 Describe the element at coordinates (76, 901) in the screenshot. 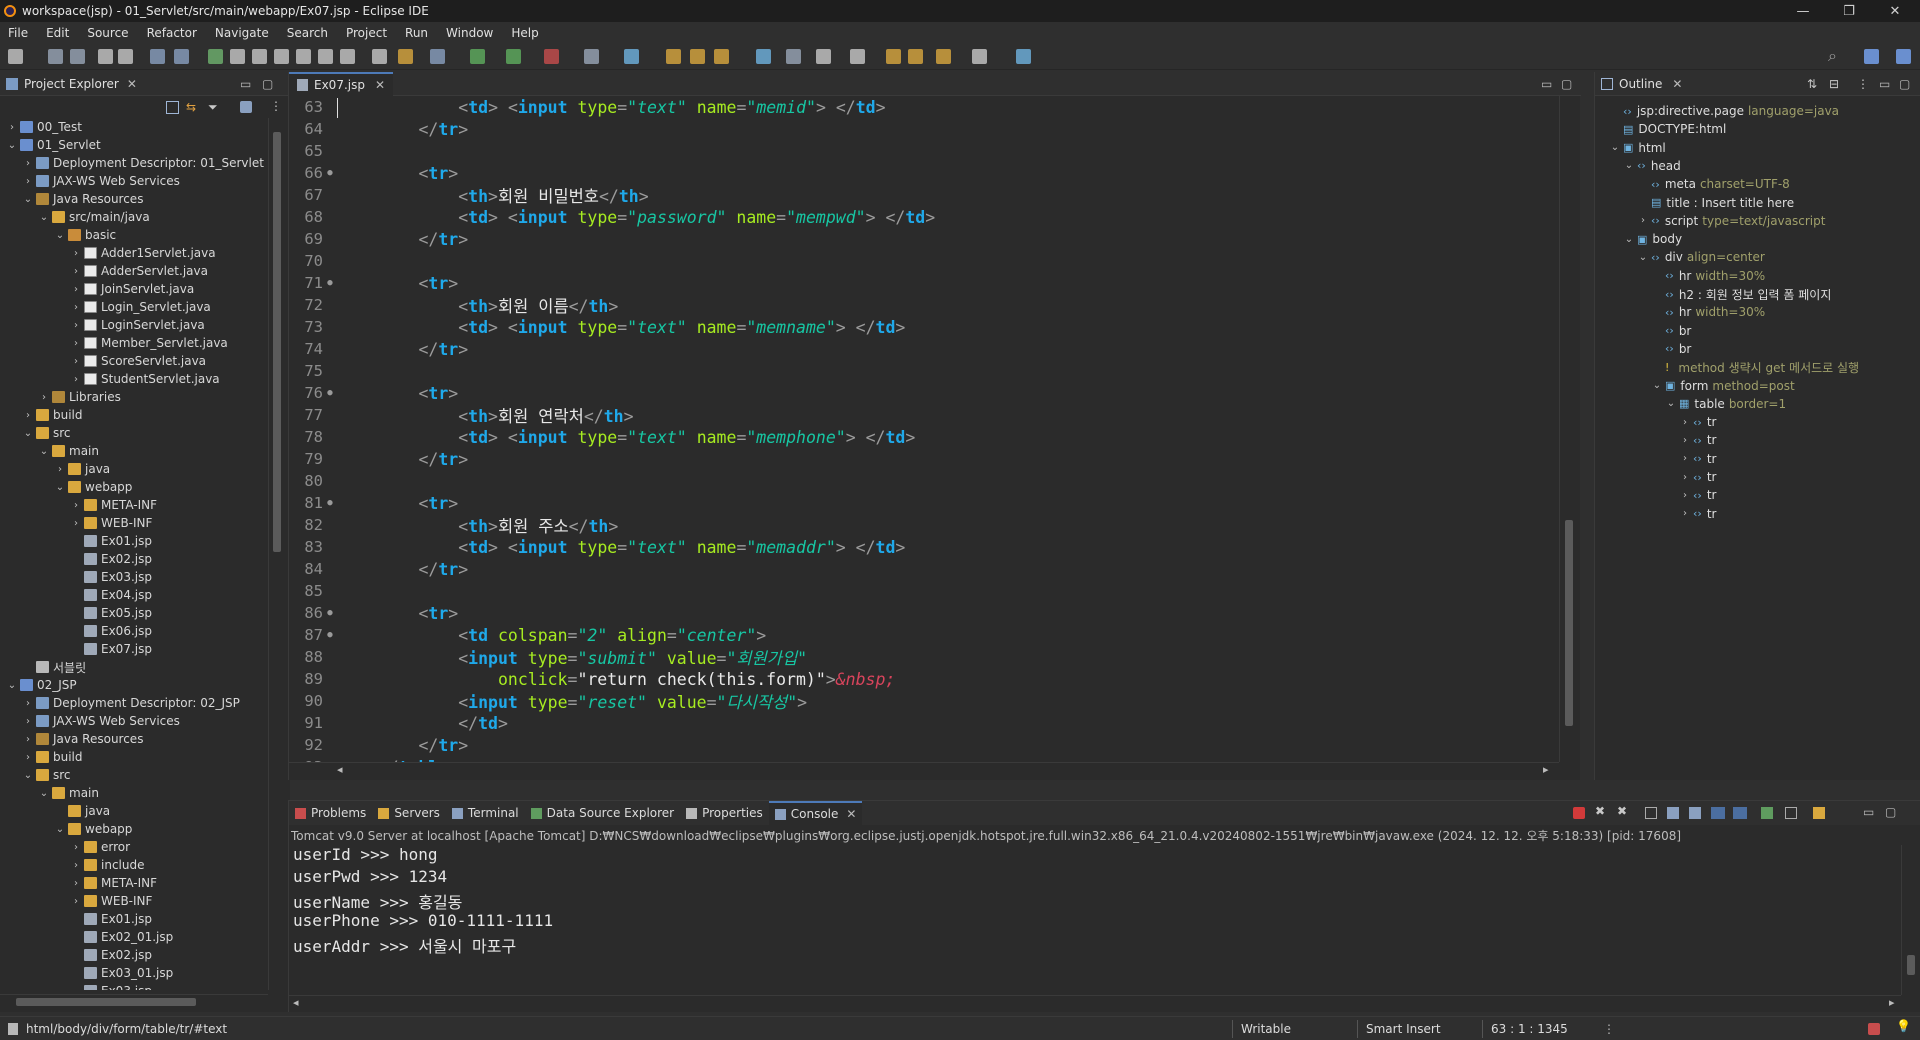

I see `tree-item: › WEB-INF` at that location.